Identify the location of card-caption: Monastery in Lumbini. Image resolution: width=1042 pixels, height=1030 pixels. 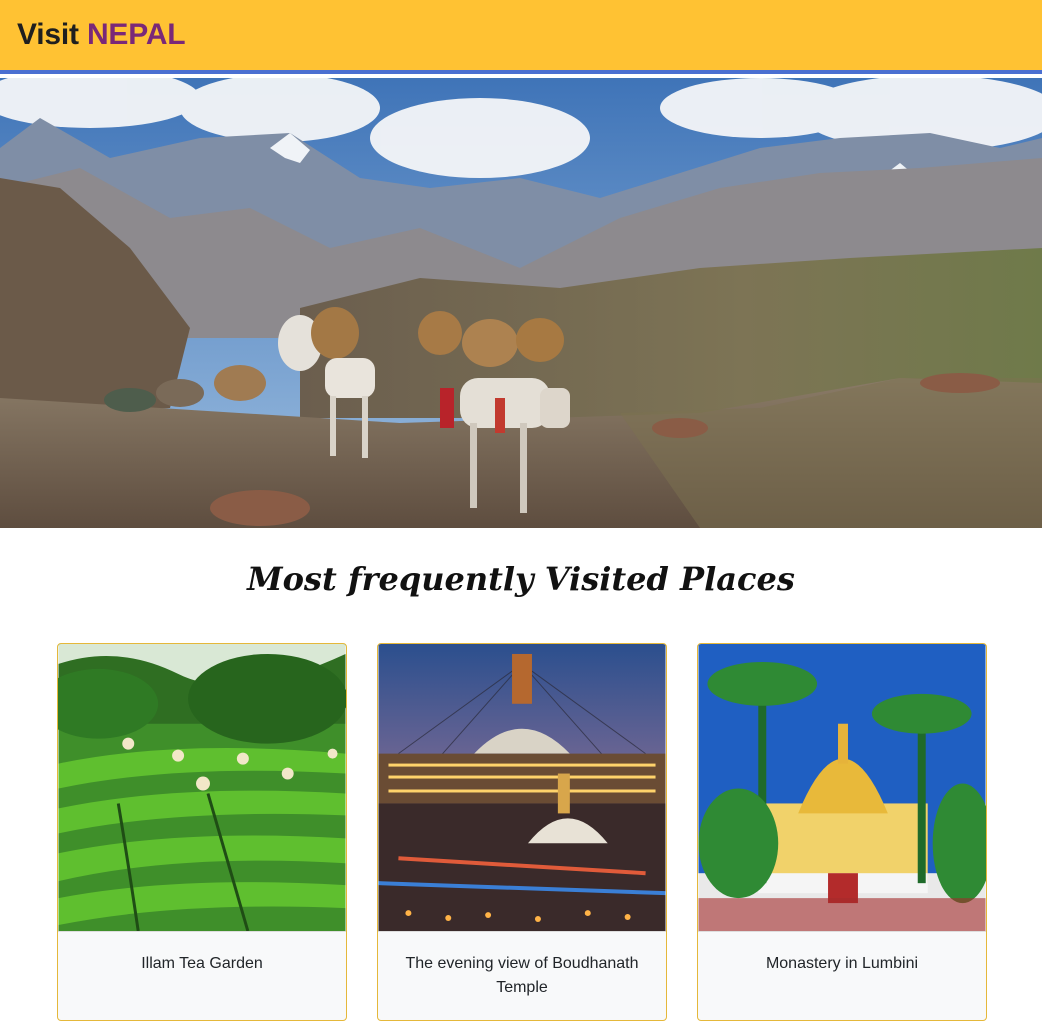
(842, 963).